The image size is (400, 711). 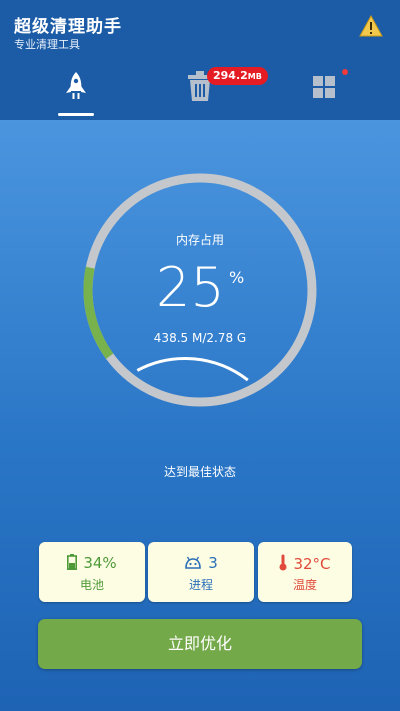 What do you see at coordinates (47, 44) in the screenshot?
I see `app-subtitle: 专业清理工具` at bounding box center [47, 44].